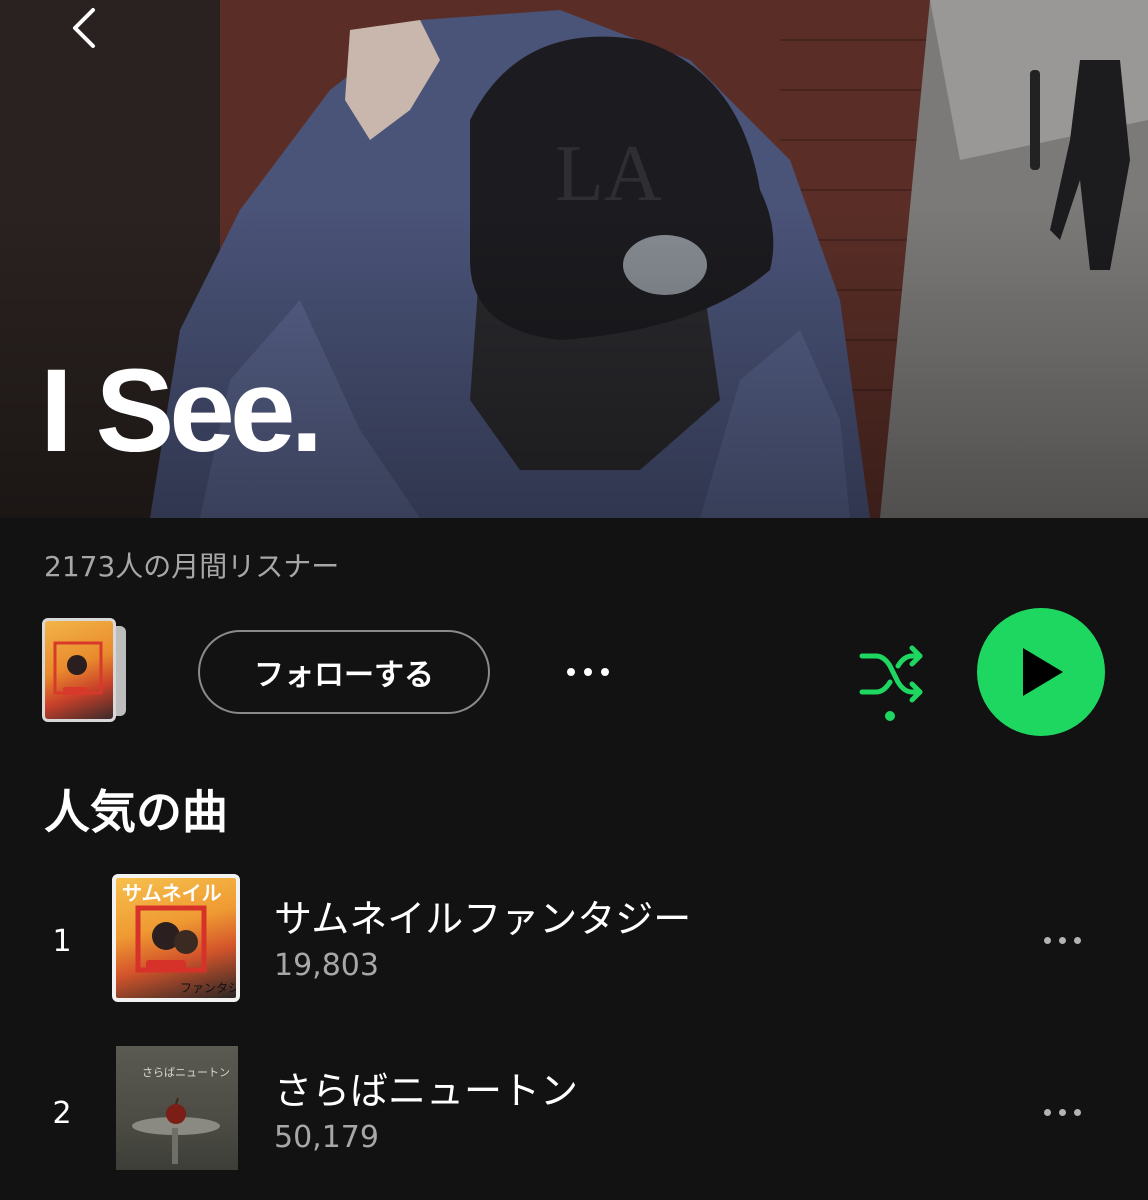 This screenshot has height=1200, width=1148. Describe the element at coordinates (177, 1108) in the screenshot. I see `track-artwork: さらばニュートン` at that location.